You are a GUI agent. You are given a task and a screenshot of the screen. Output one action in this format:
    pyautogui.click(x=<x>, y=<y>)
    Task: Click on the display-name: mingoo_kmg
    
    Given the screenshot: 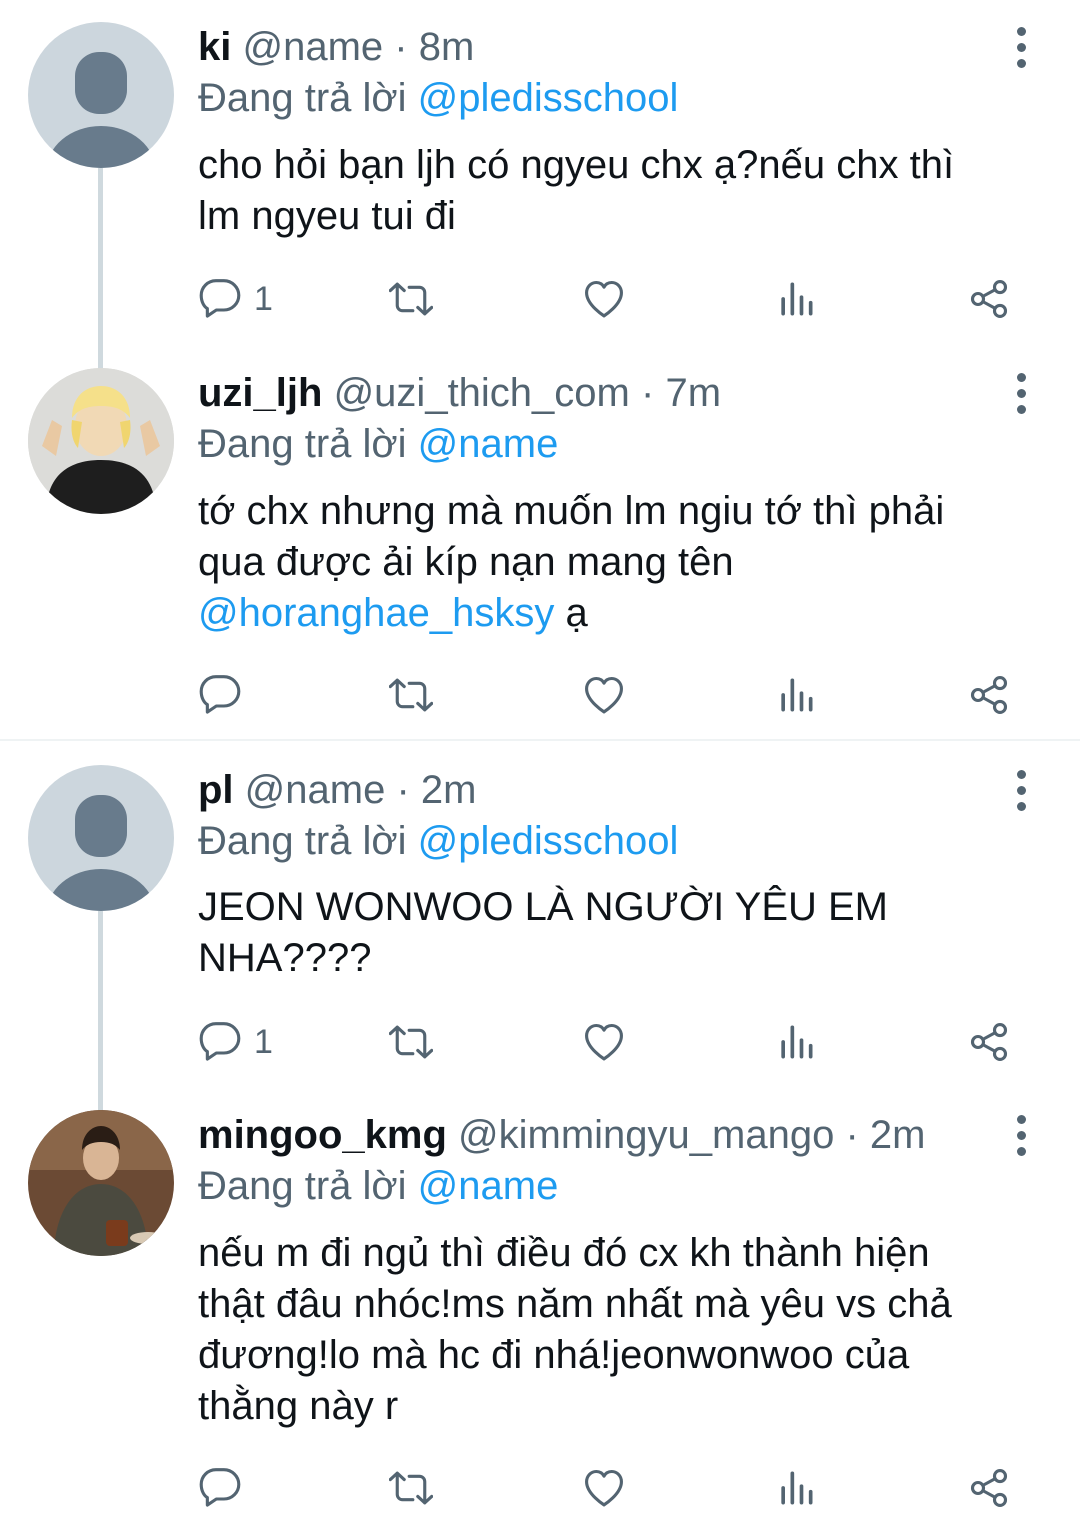 What is the action you would take?
    pyautogui.click(x=322, y=1135)
    